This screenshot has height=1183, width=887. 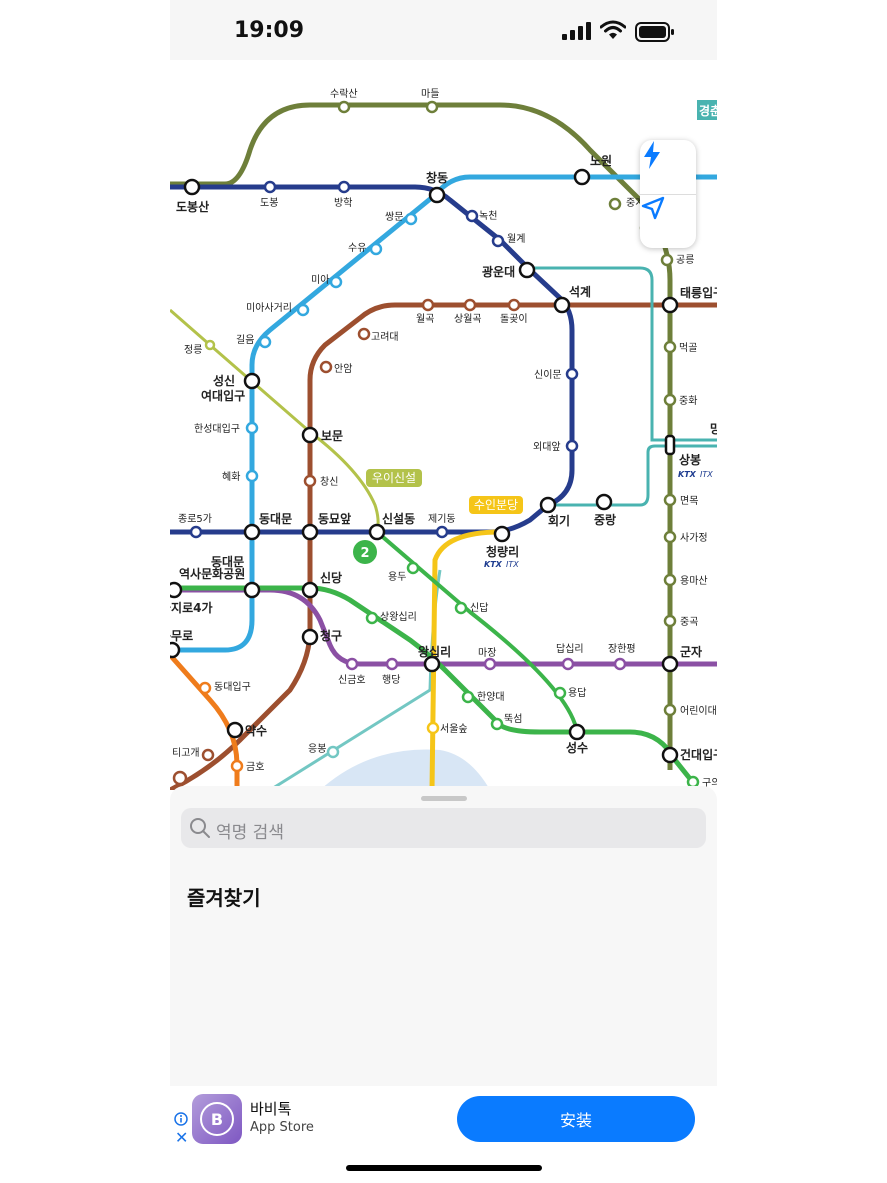 I want to click on station-sagajeong, so click(x=670, y=537).